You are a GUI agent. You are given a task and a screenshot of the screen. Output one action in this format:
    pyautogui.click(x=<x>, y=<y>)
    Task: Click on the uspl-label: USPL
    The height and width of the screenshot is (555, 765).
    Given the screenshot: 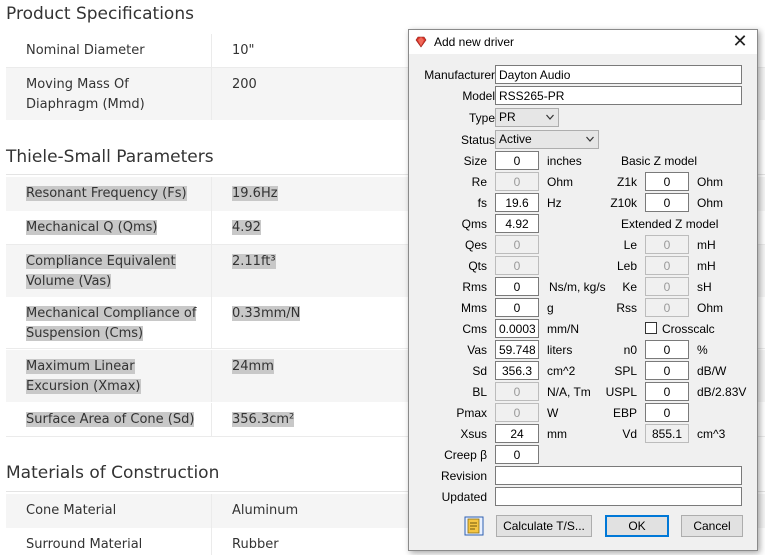 What is the action you would take?
    pyautogui.click(x=621, y=392)
    